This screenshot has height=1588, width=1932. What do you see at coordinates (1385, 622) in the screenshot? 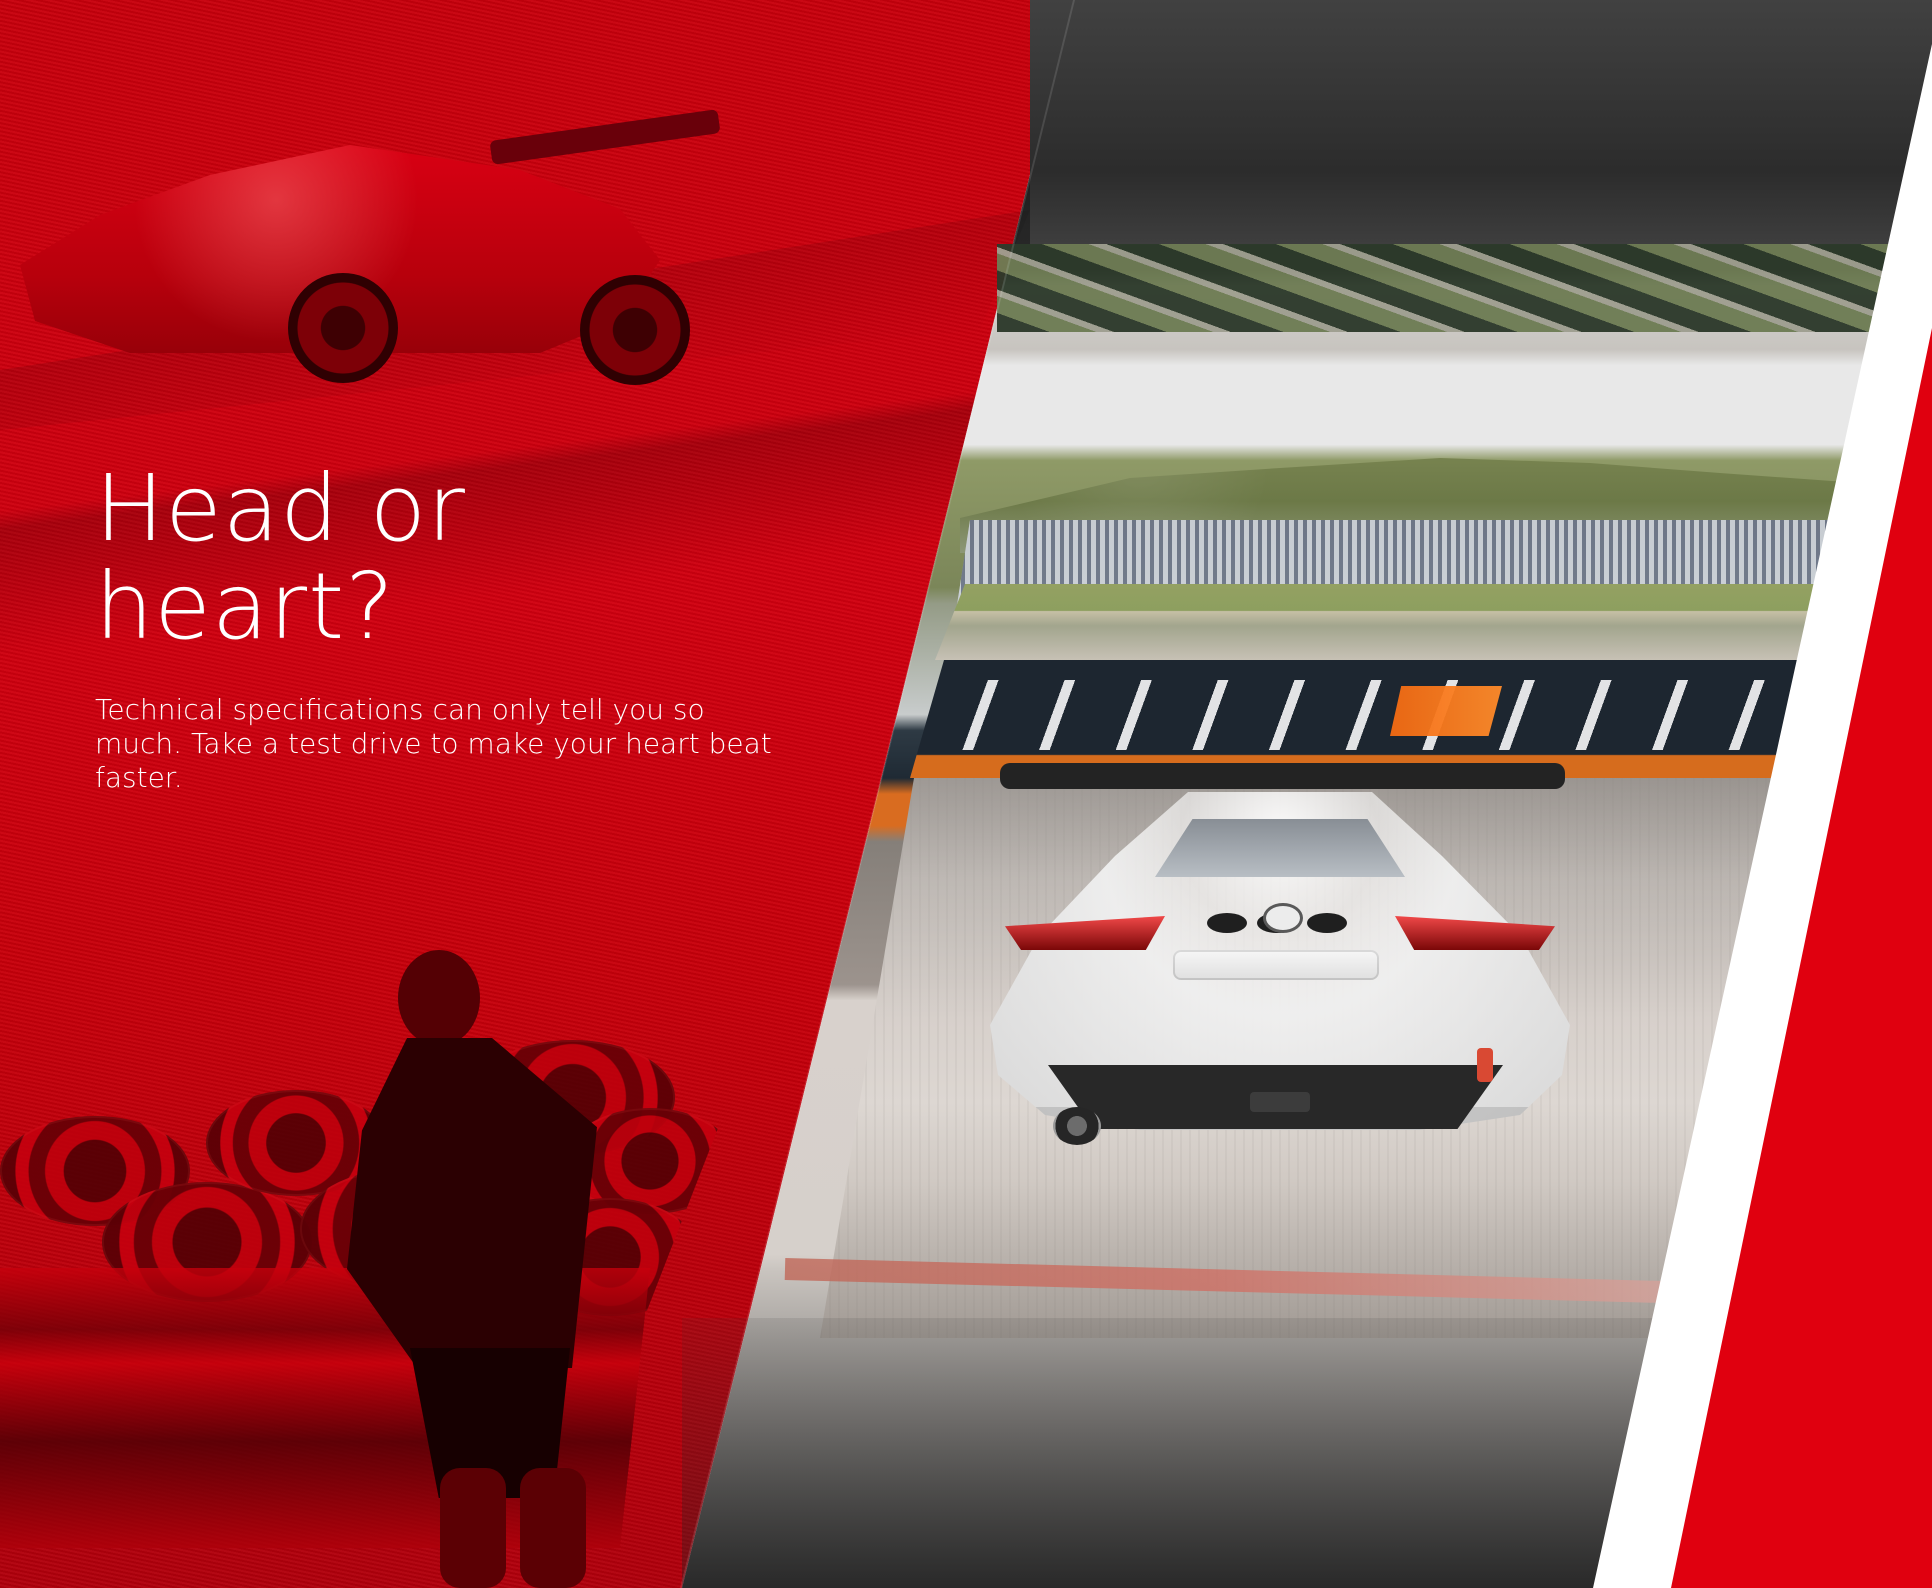
I see `track-background-image` at bounding box center [1385, 622].